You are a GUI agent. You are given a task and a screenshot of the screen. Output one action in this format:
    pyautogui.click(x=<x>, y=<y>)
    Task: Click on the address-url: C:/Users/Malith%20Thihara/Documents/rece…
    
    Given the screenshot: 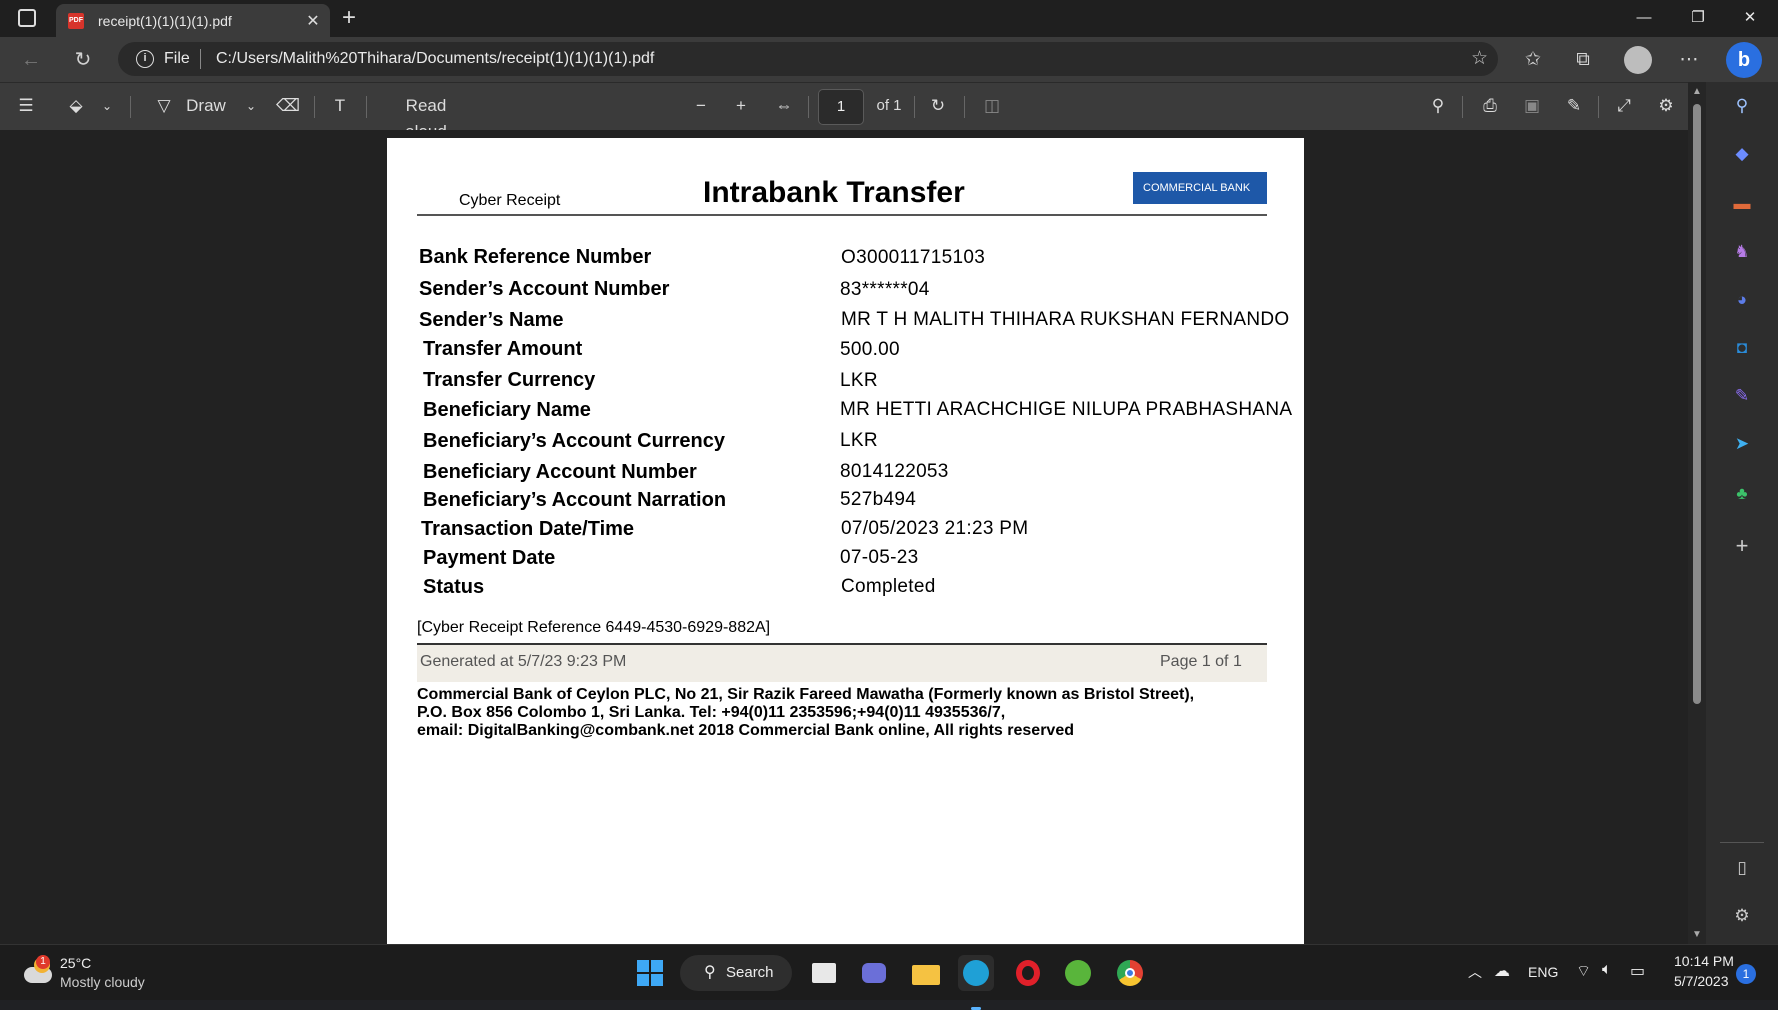 What is the action you would take?
    pyautogui.click(x=435, y=59)
    